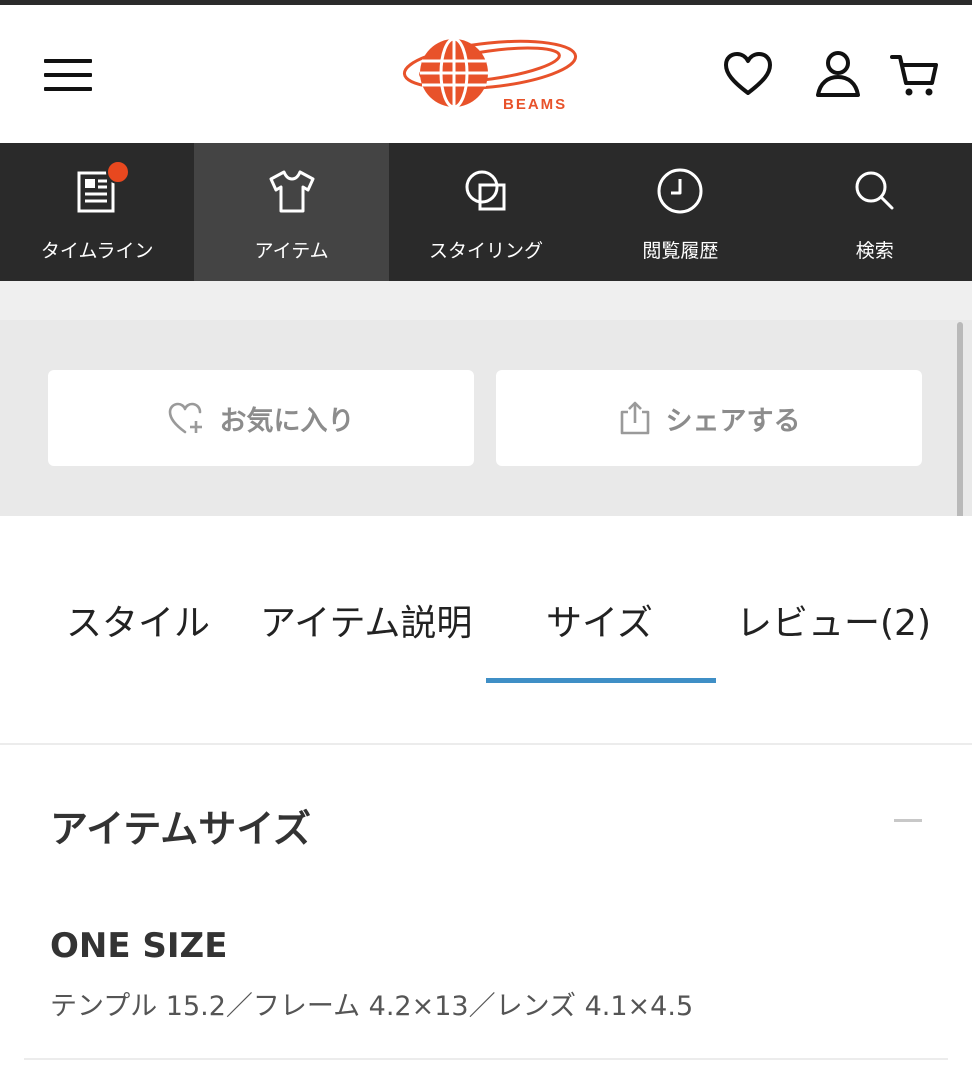 The image size is (972, 1080). What do you see at coordinates (97, 251) in the screenshot?
I see `nav-label-timeline: タイムライン` at bounding box center [97, 251].